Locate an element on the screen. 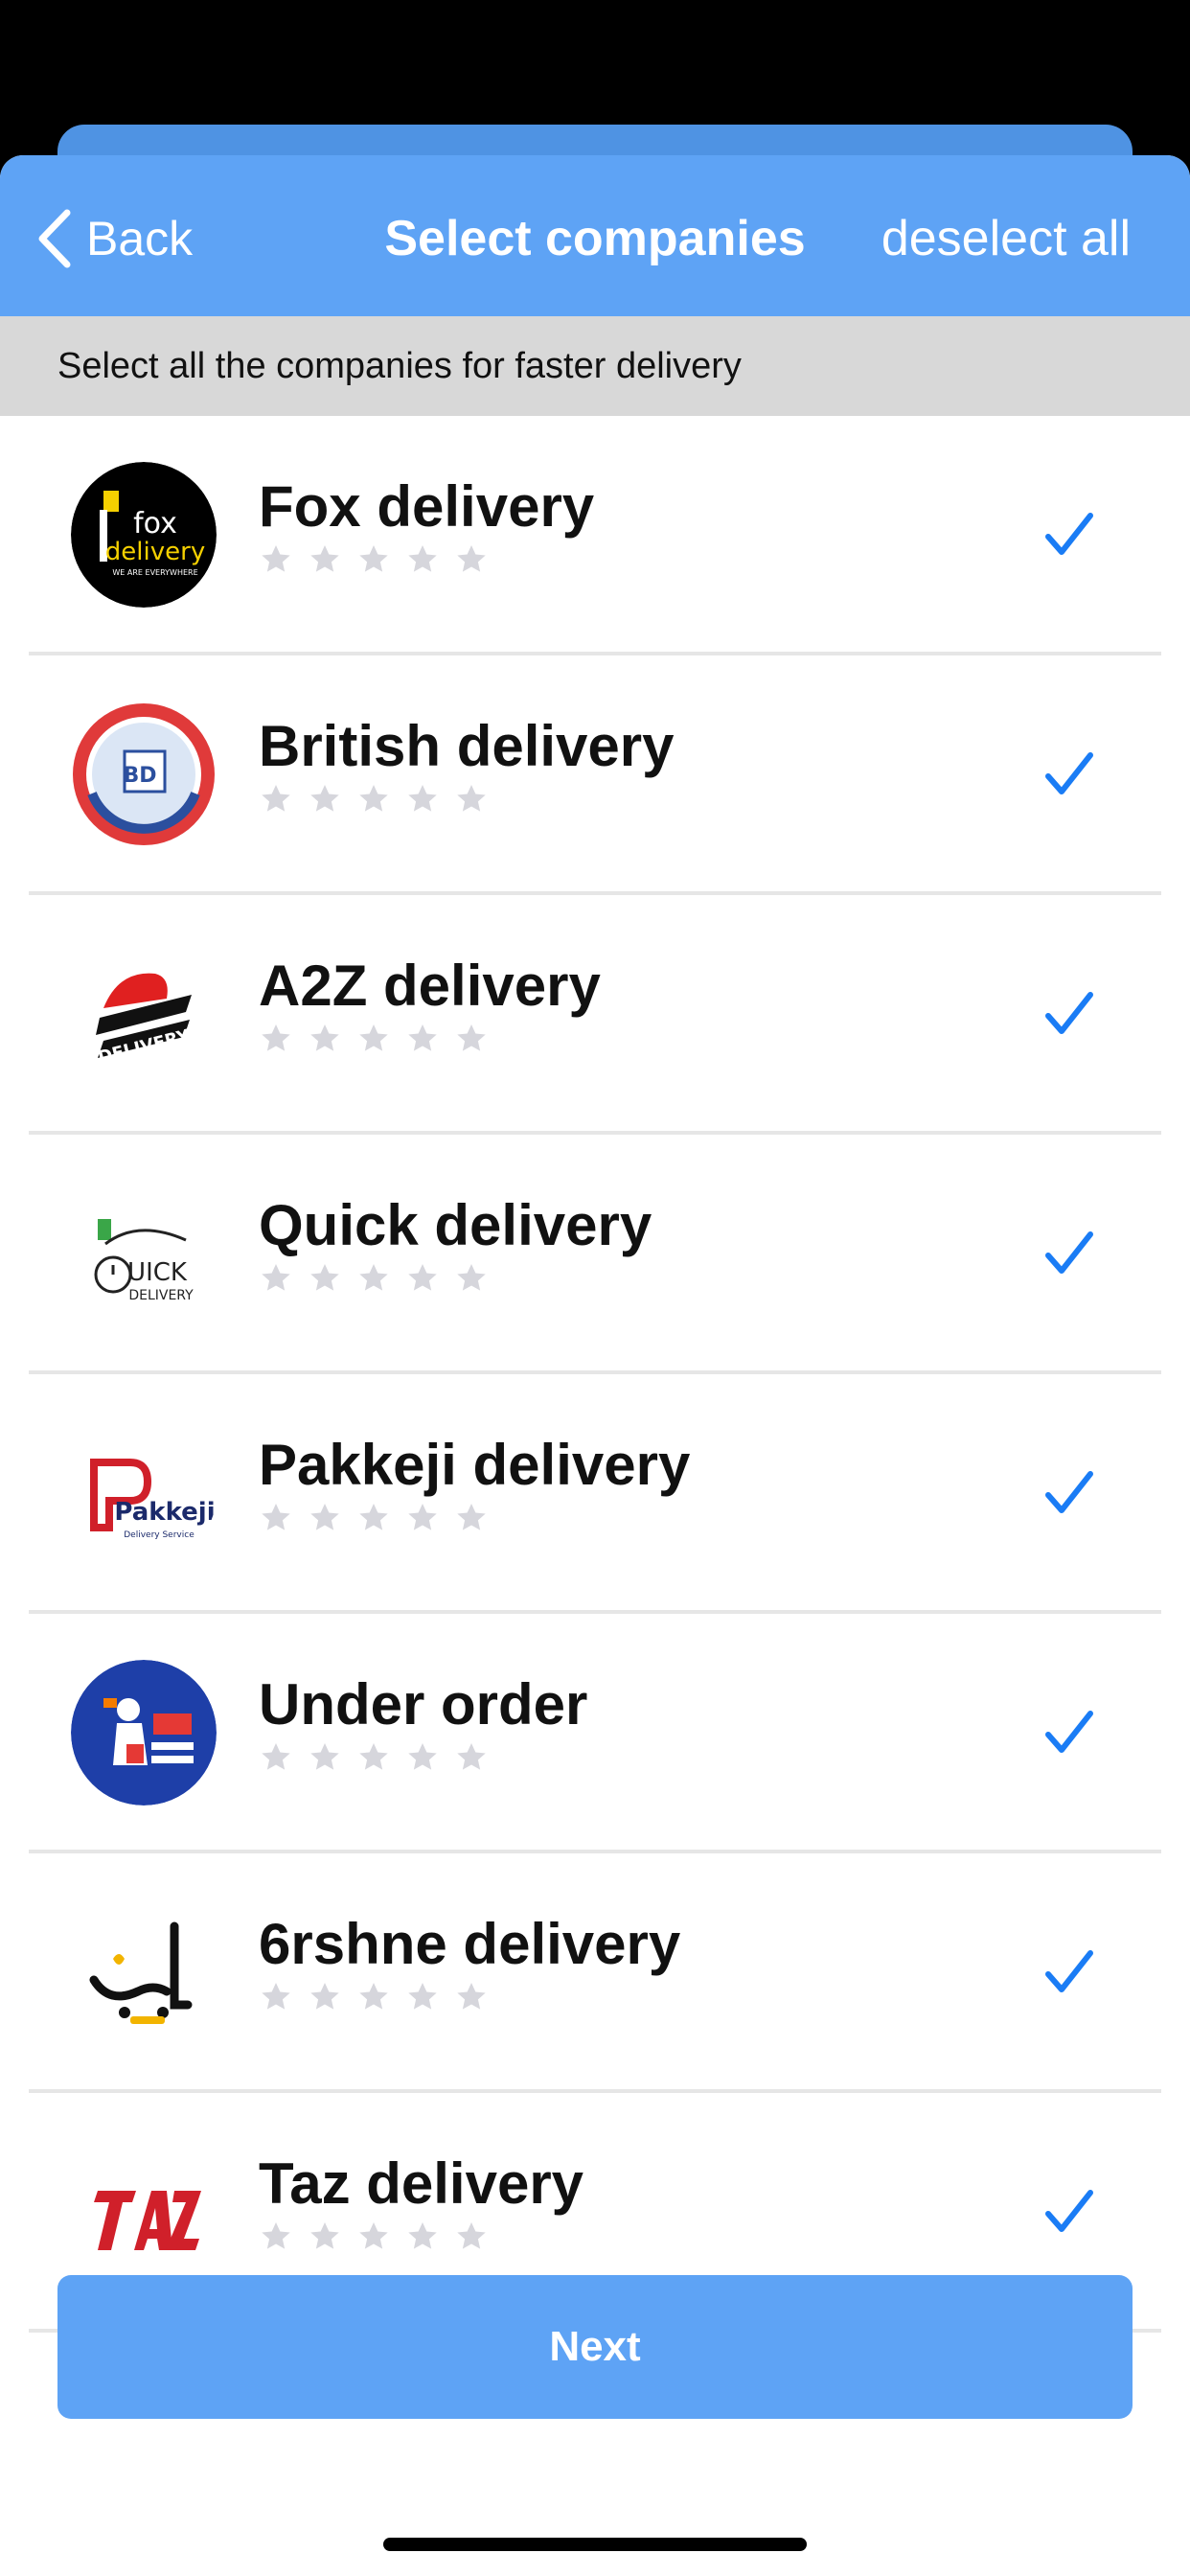 This screenshot has height=2576, width=1190. next-button: Next is located at coordinates (595, 2347).